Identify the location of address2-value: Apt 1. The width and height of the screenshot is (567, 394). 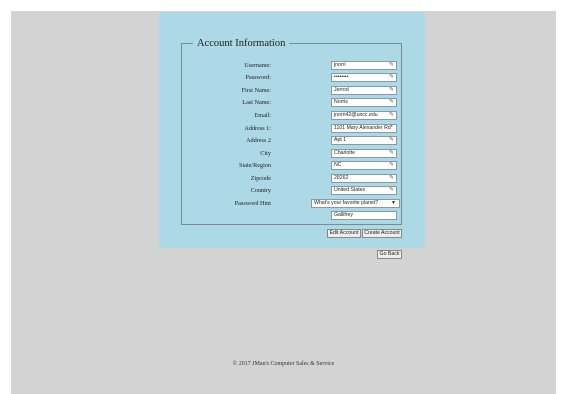
(340, 140).